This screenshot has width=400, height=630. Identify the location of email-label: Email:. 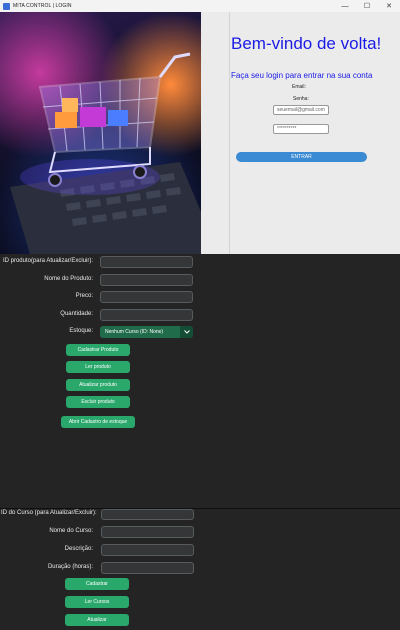
(299, 87).